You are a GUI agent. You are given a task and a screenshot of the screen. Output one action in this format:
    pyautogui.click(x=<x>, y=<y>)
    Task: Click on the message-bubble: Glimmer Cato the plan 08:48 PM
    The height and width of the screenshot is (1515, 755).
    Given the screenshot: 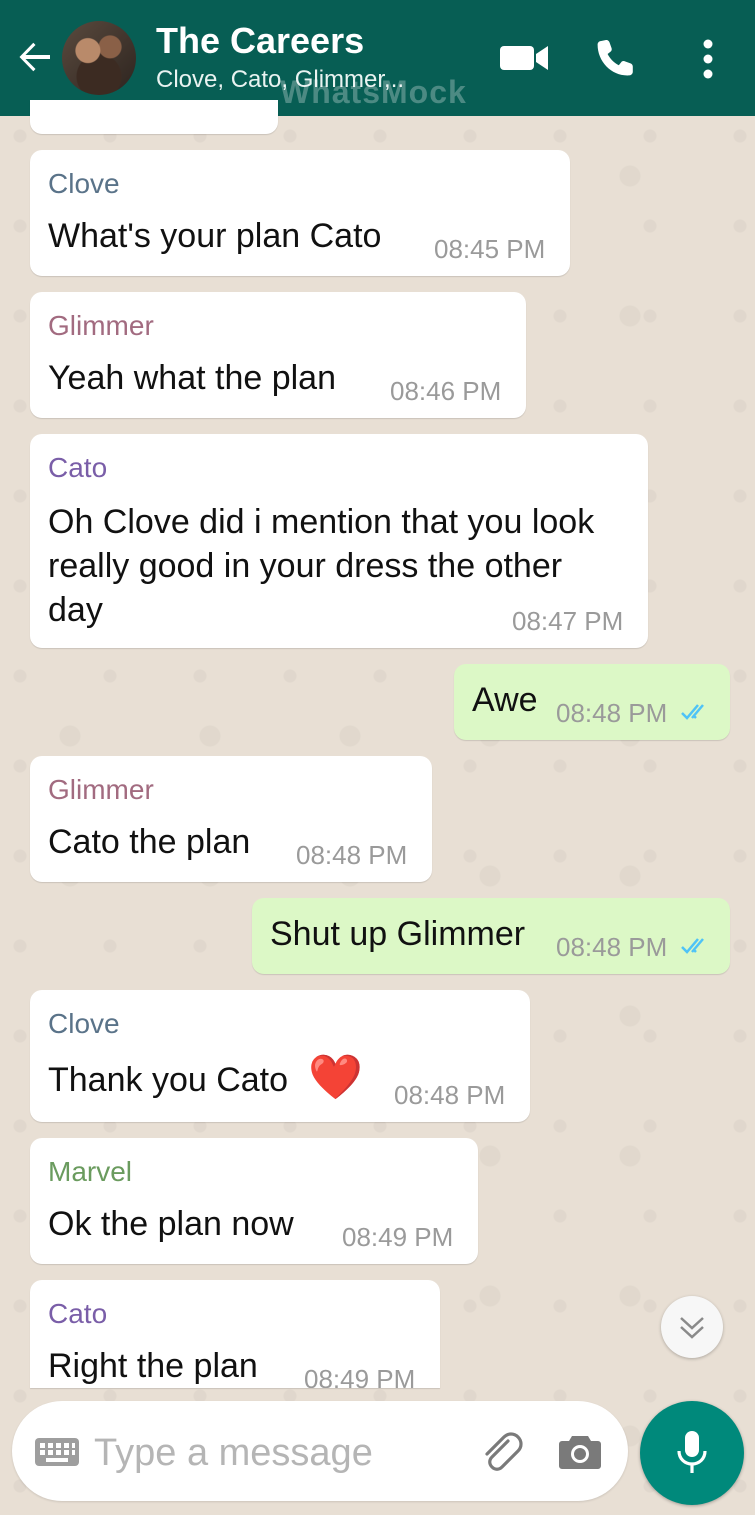 What is the action you would take?
    pyautogui.click(x=231, y=819)
    